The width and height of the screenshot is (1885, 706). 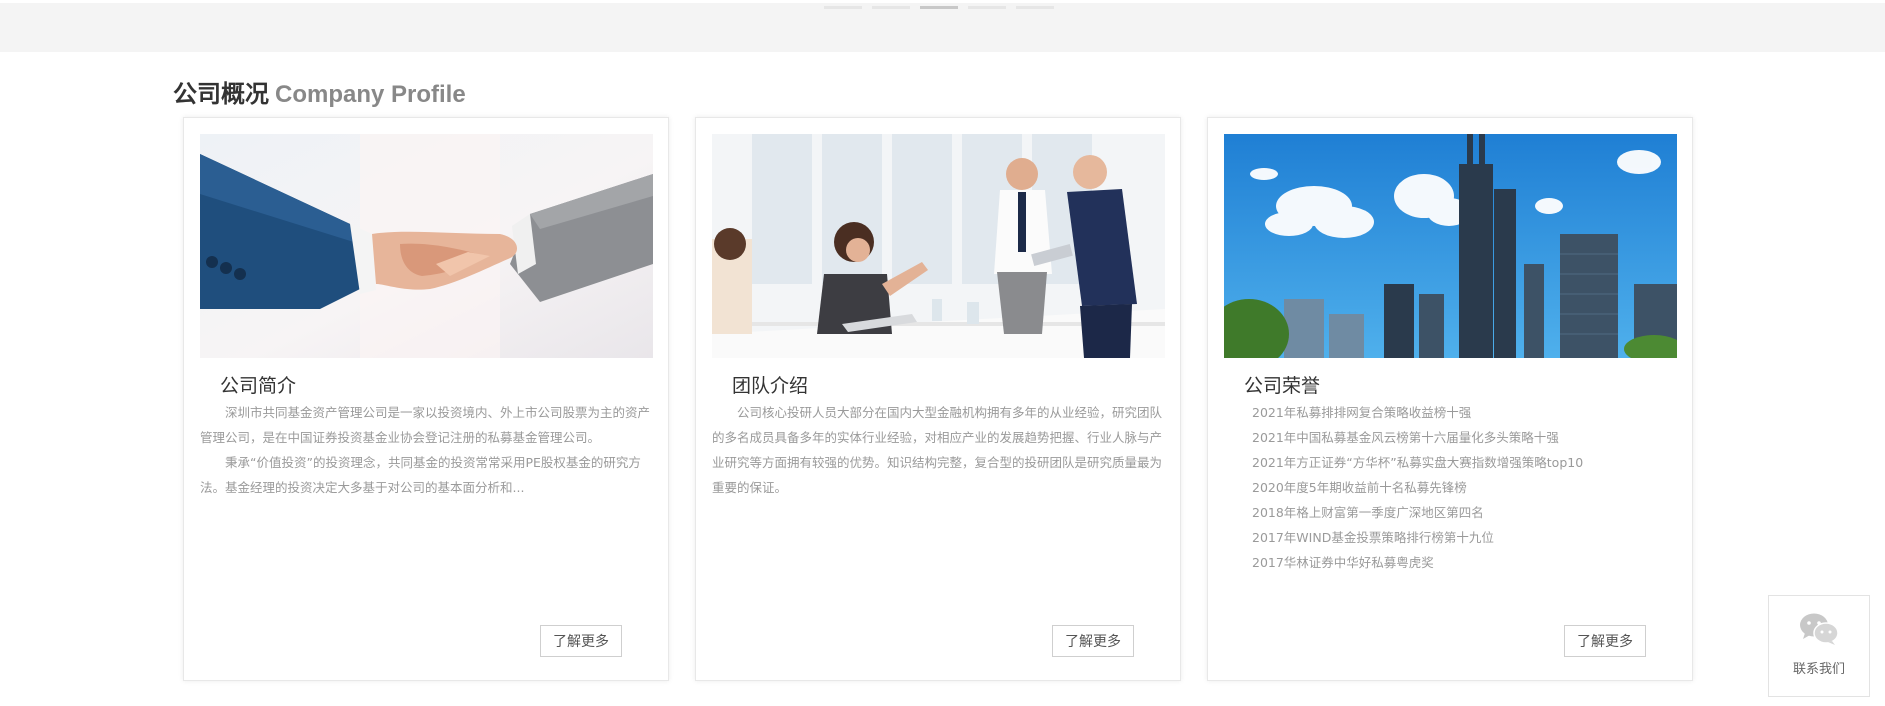 What do you see at coordinates (1362, 412) in the screenshot?
I see `honors-item: 2021年私募排排网复合策略收益榜十强` at bounding box center [1362, 412].